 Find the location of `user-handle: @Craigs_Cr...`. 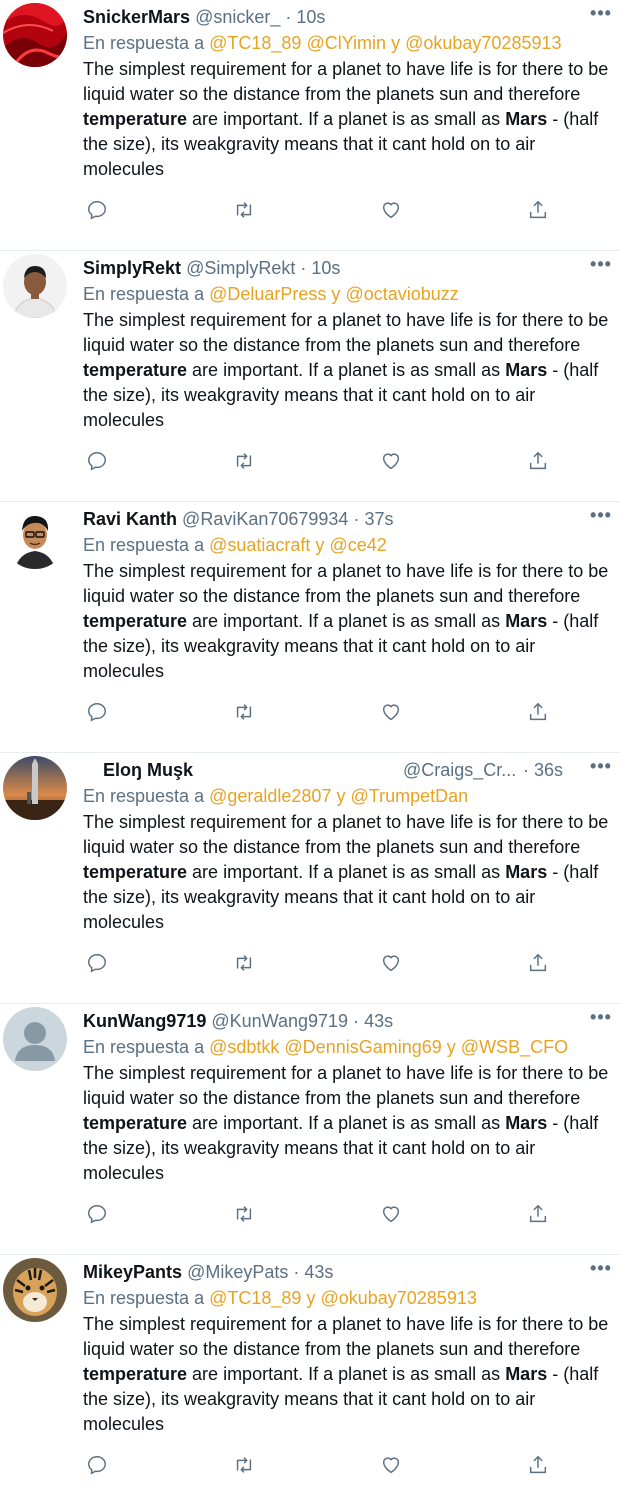

user-handle: @Craigs_Cr... is located at coordinates (459, 770).